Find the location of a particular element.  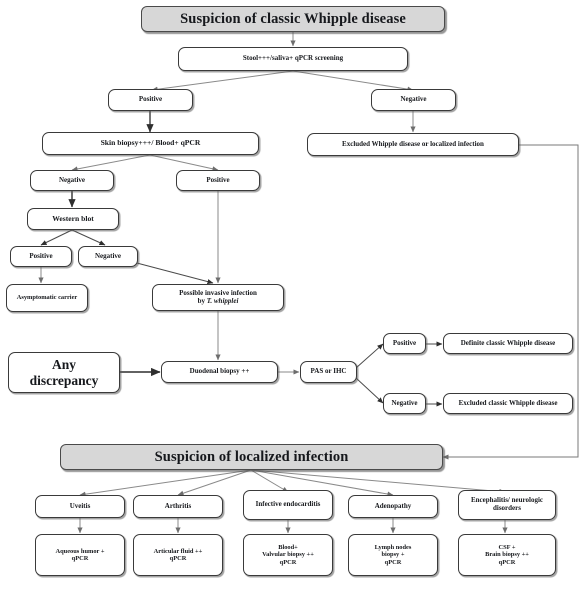

node-stool-saliva-qpcr-screening: Stool+++/saliva+ qPCR screening is located at coordinates (293, 59).